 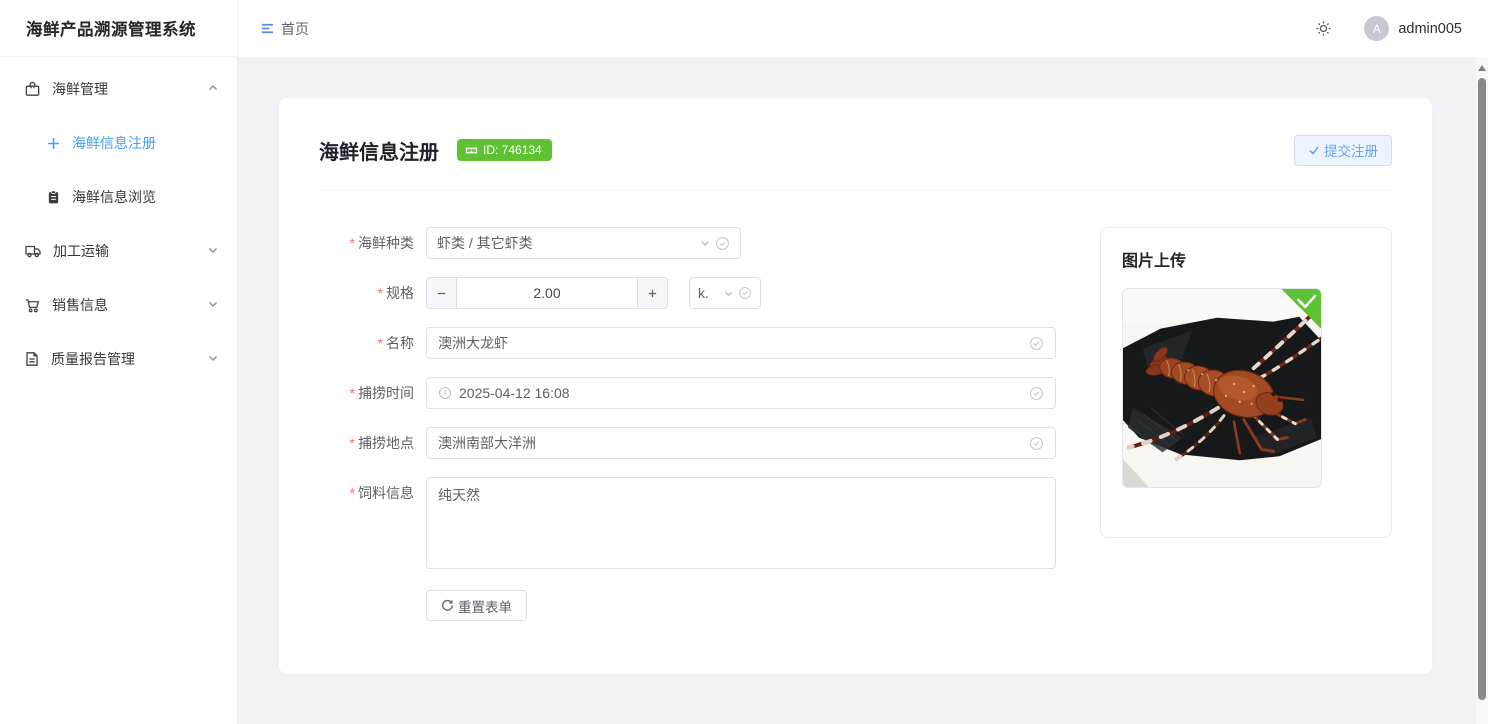 What do you see at coordinates (400, 343) in the screenshot?
I see `field-label: 名称` at bounding box center [400, 343].